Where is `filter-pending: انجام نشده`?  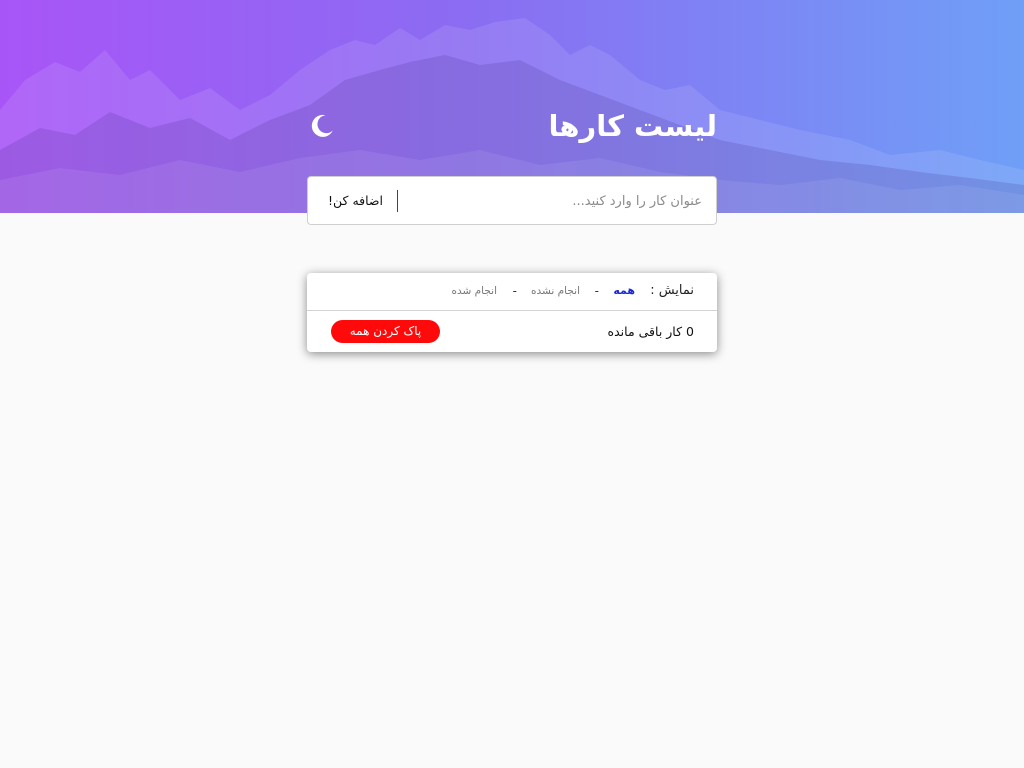
filter-pending: انجام نشده is located at coordinates (555, 291).